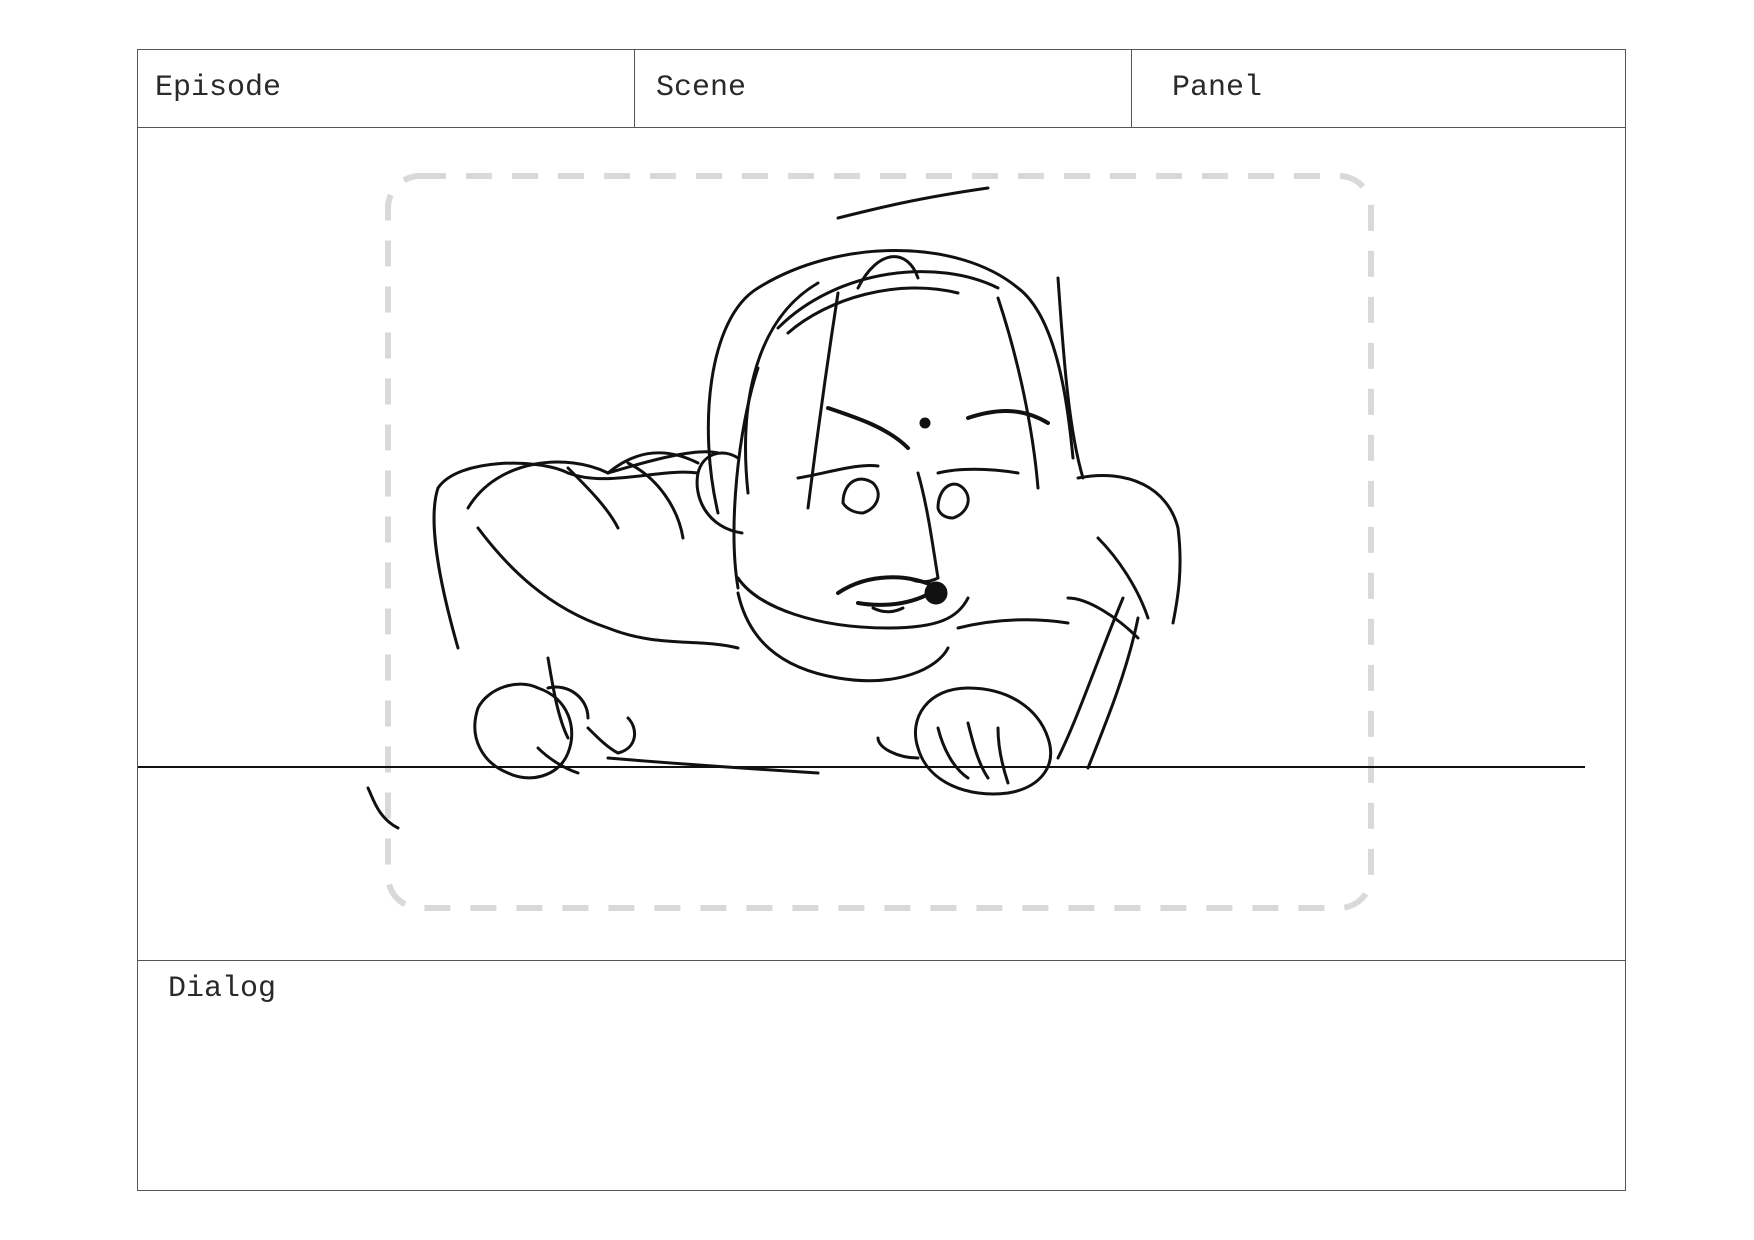 Image resolution: width=1754 pixels, height=1240 pixels. I want to click on episode-field: Episode, so click(386, 88).